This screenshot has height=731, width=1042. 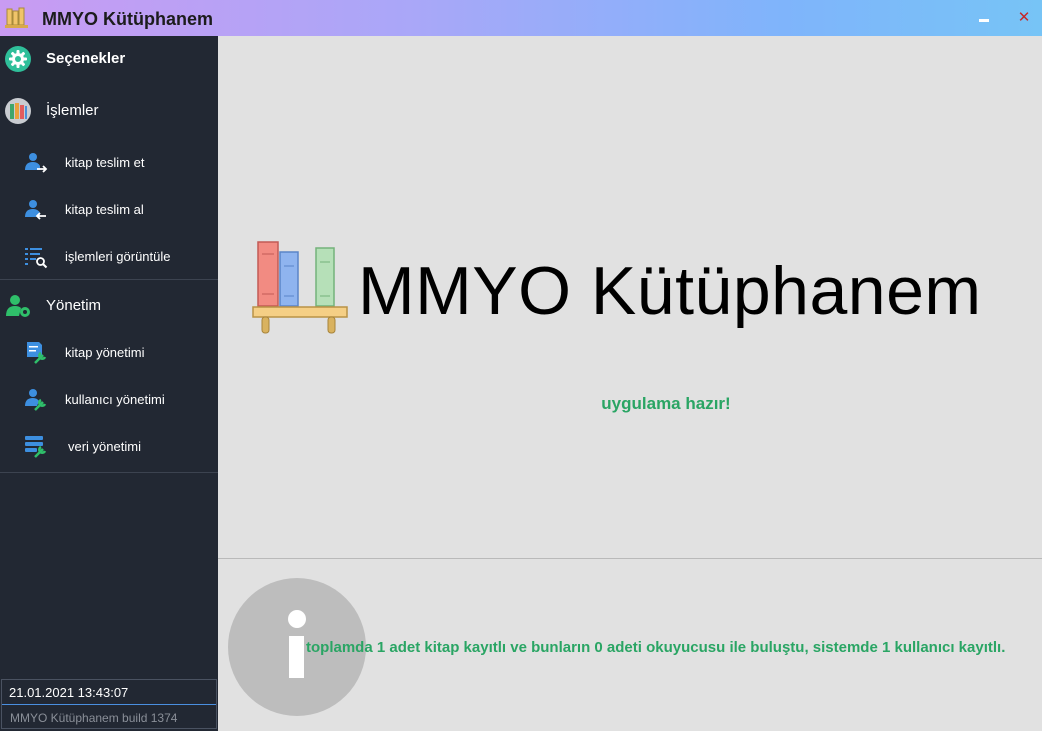 I want to click on sidebar-item-view-operations: işlemleri görüntüle, so click(x=109, y=257).